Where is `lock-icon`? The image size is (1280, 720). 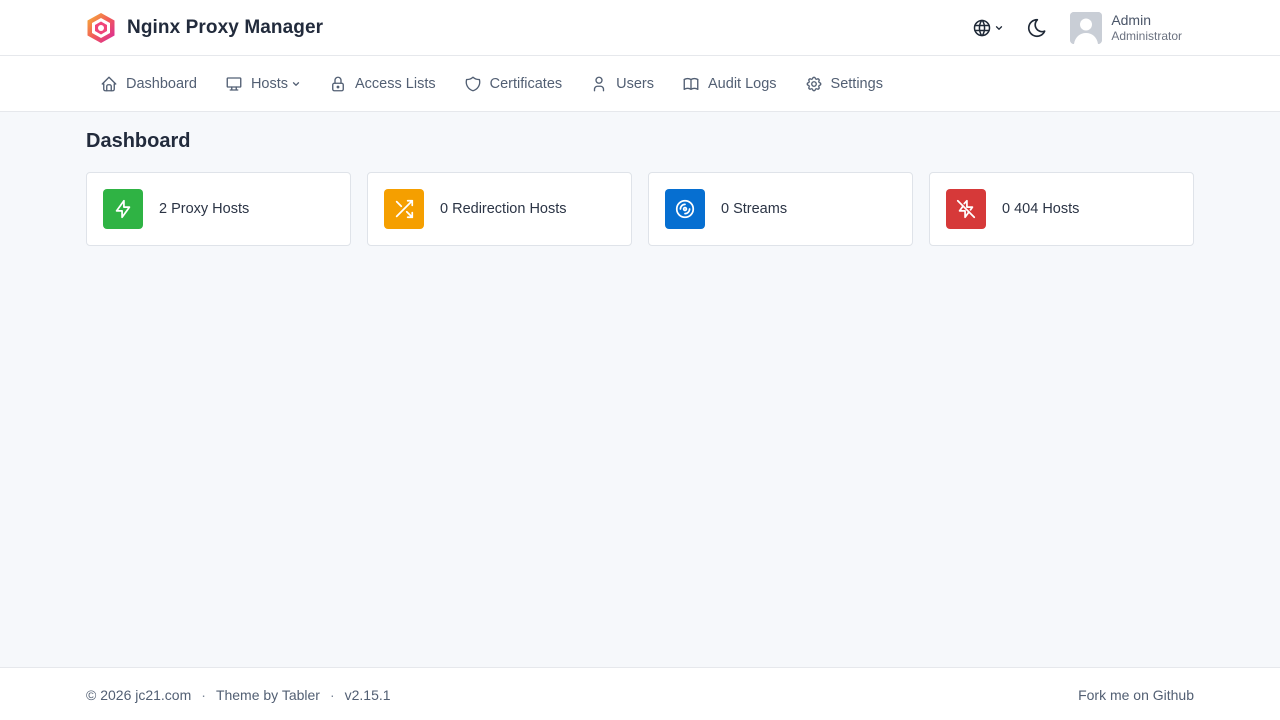 lock-icon is located at coordinates (338, 84).